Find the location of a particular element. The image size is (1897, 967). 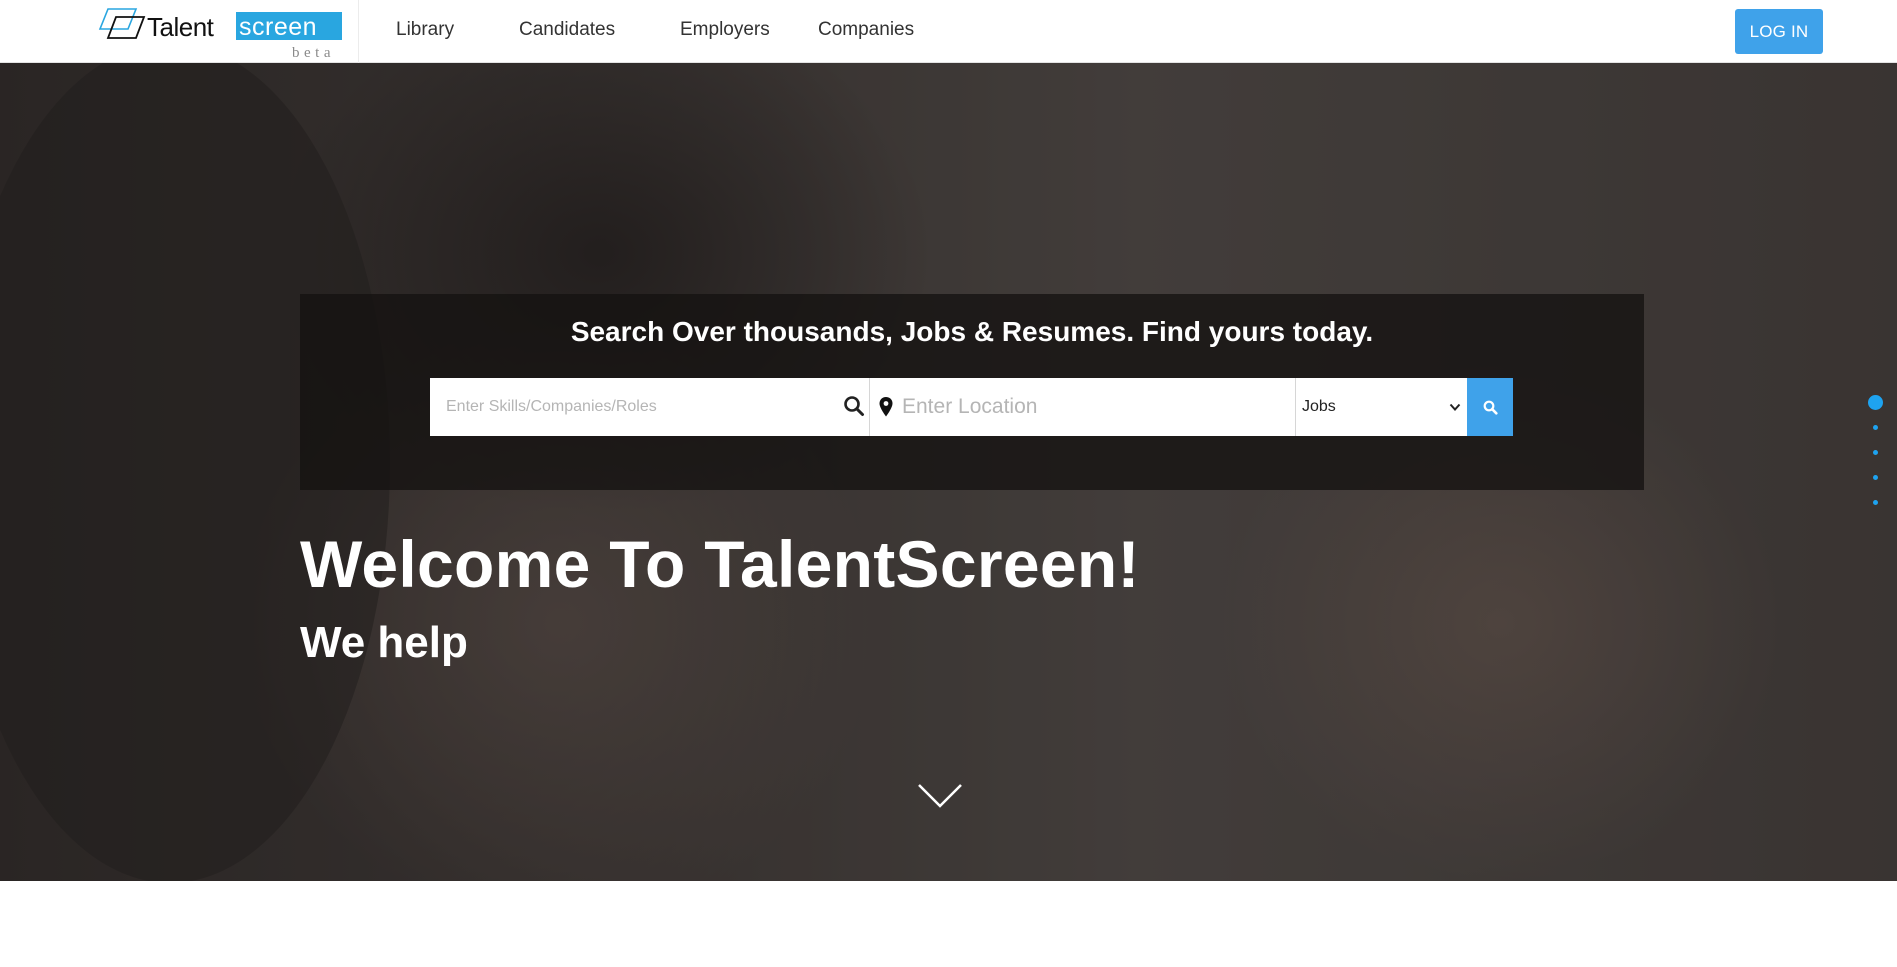

page-content-area is located at coordinates (948, 924).